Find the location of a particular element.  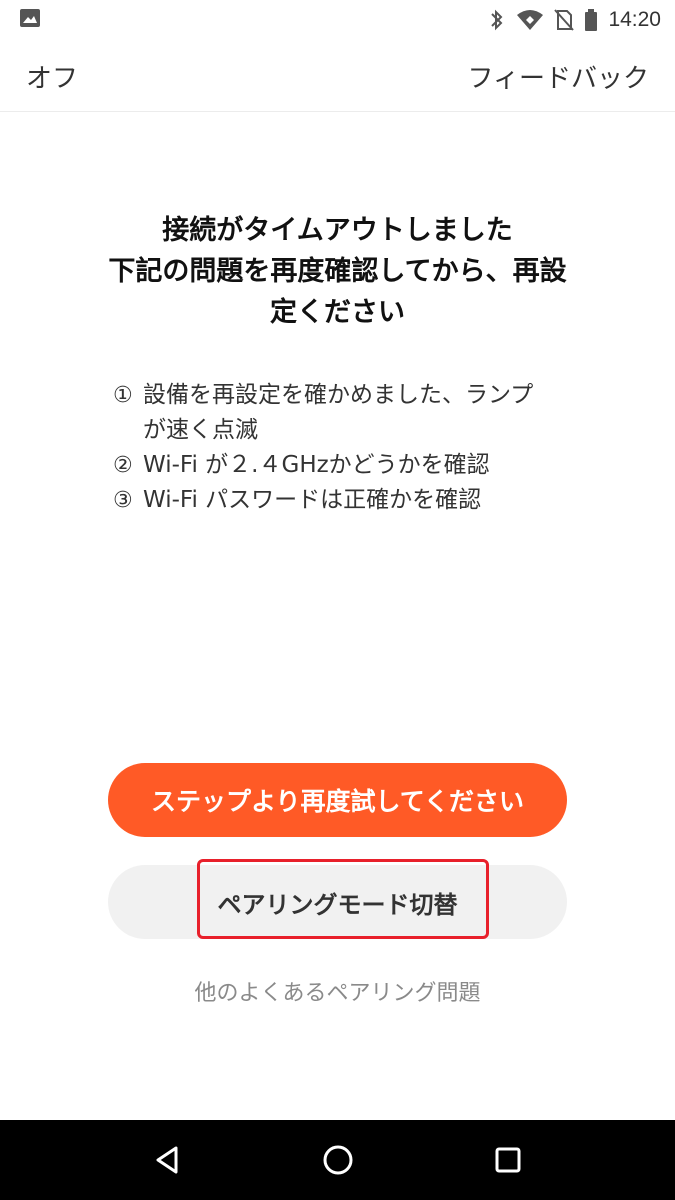

status-bar: 14:20 is located at coordinates (337, 20).